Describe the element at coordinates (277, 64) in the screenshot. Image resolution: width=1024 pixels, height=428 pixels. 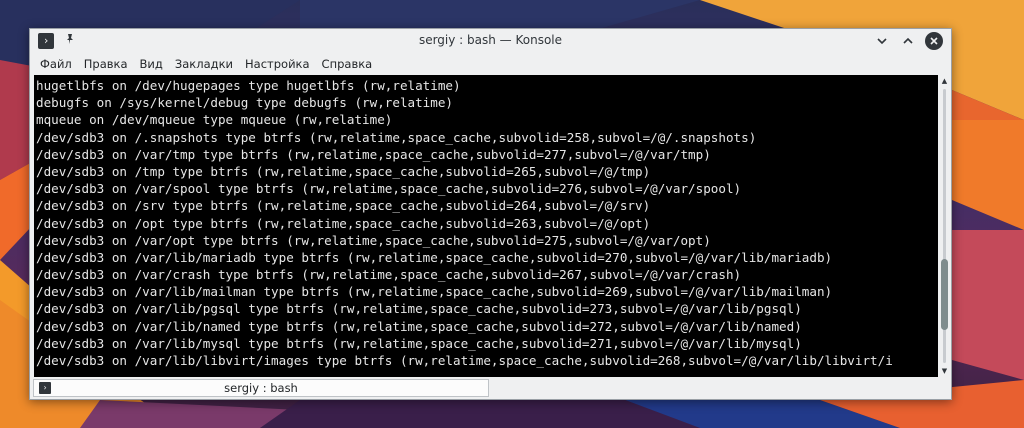
I see `menu-settings: Настройка` at that location.